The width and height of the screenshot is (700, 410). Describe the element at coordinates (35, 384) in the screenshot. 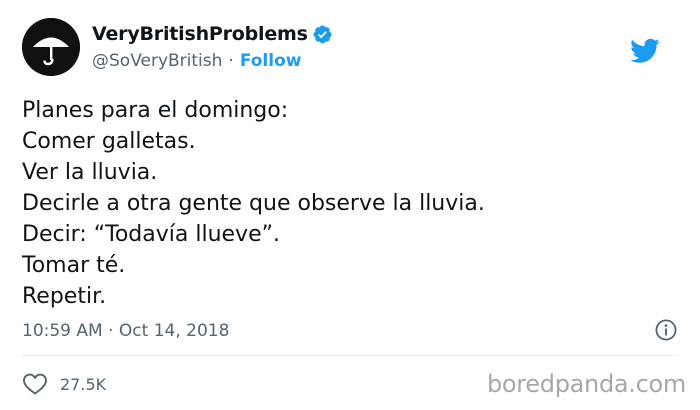

I see `heart-icon` at that location.